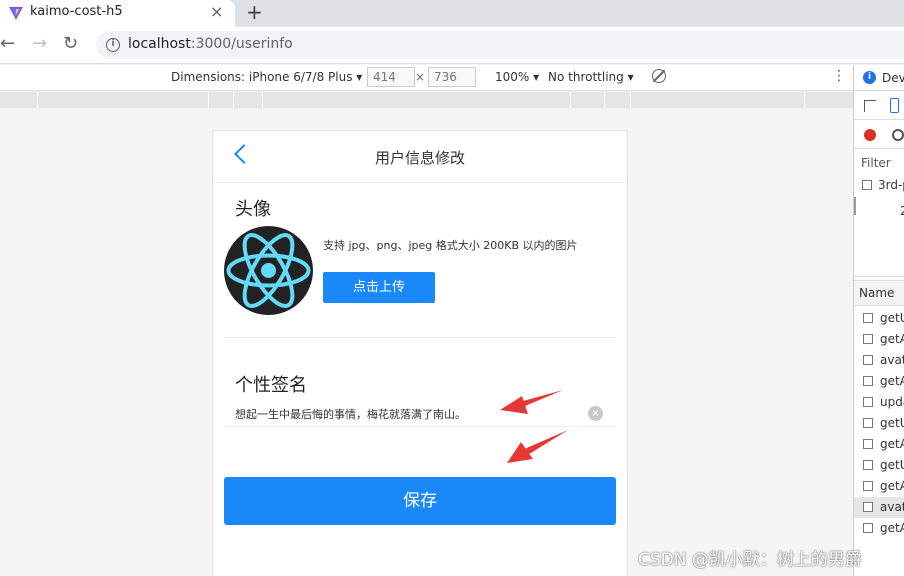 The width and height of the screenshot is (904, 576). What do you see at coordinates (750, 560) in the screenshot?
I see `watermark: CSDN @凯小默：树上的男爵` at bounding box center [750, 560].